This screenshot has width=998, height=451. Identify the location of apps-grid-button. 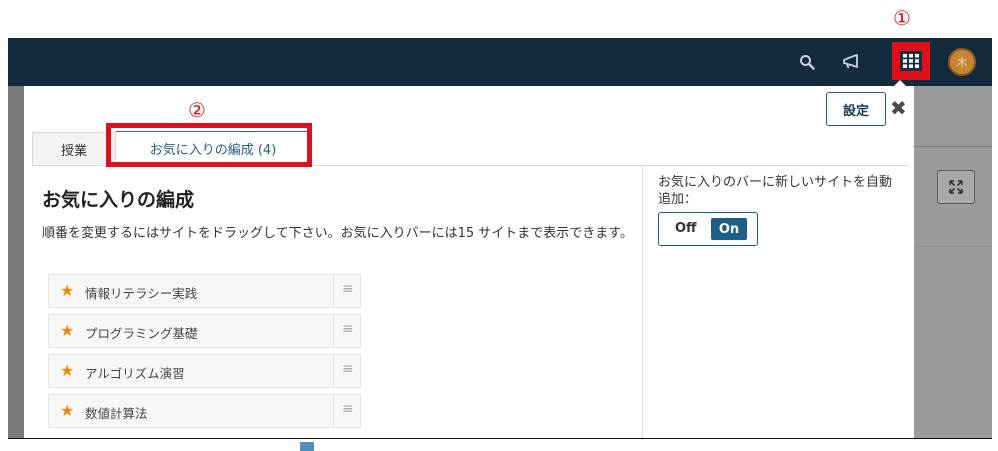
(911, 61).